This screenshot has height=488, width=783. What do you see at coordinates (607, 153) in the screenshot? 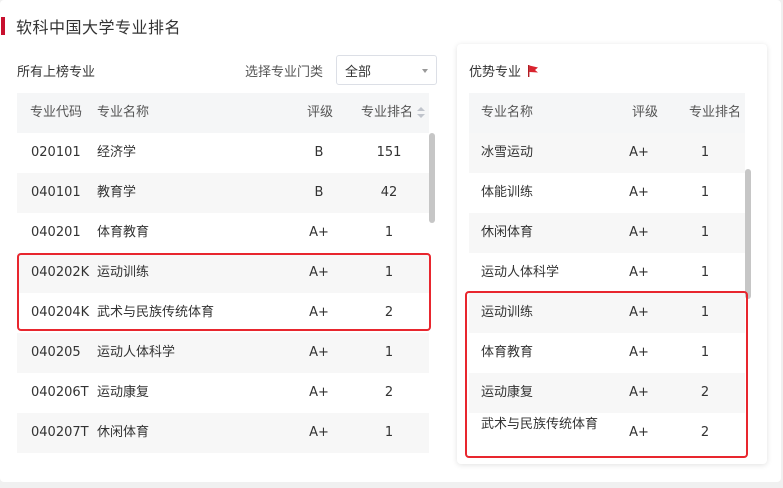
I see `table-row: 冰雪运动 A+ 1` at bounding box center [607, 153].